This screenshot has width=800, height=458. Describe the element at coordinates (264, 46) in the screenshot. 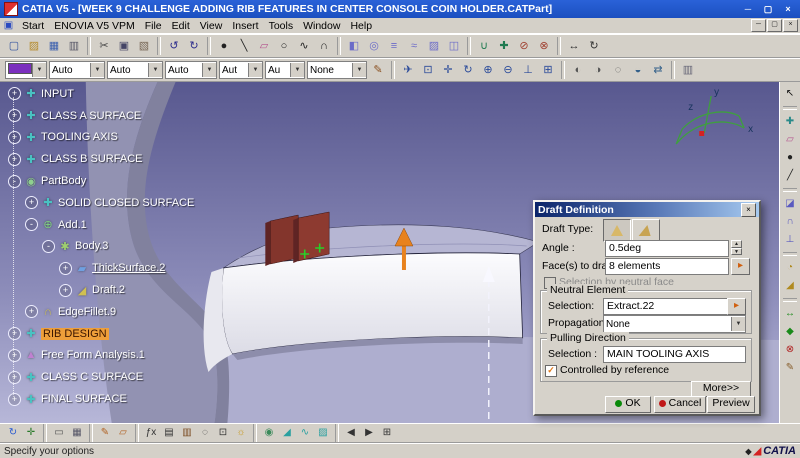

I see `plane-icon: ▱` at that location.